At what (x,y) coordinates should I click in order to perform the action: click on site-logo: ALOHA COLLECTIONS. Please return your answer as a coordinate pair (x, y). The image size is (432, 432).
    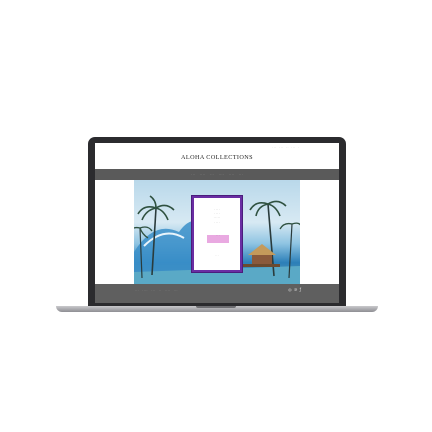
    Looking at the image, I should click on (217, 157).